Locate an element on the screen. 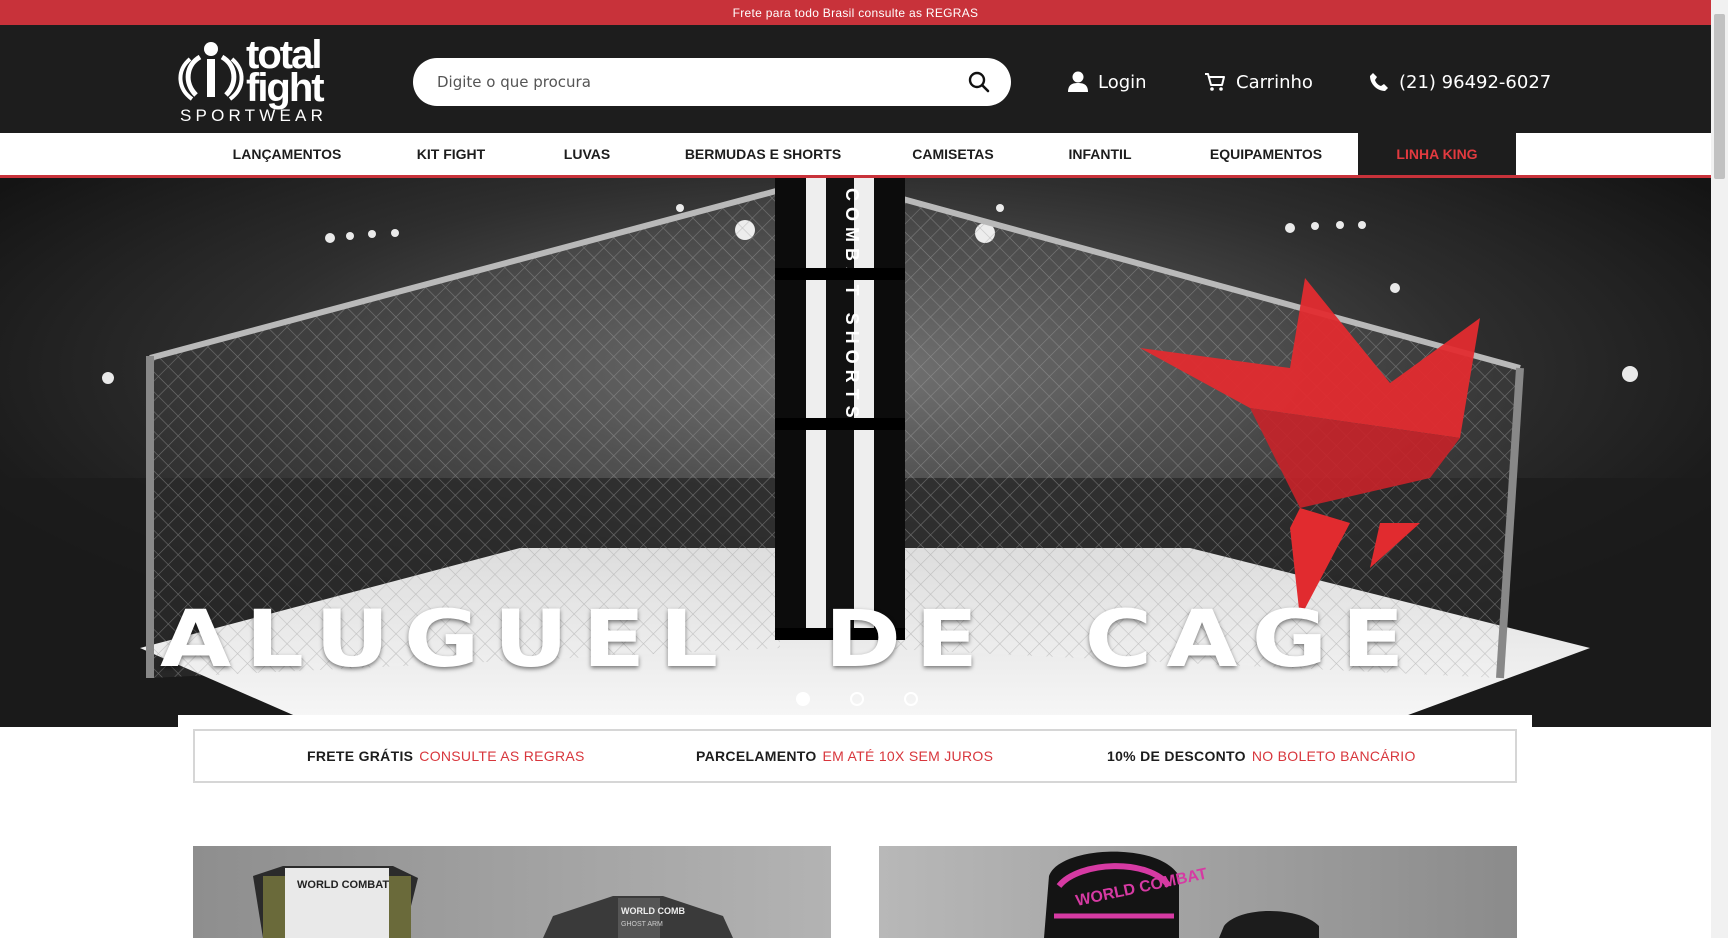 Image resolution: width=1728 pixels, height=938 pixels. logo-emblem-icon: total fight SPORTWEAR is located at coordinates (252, 79).